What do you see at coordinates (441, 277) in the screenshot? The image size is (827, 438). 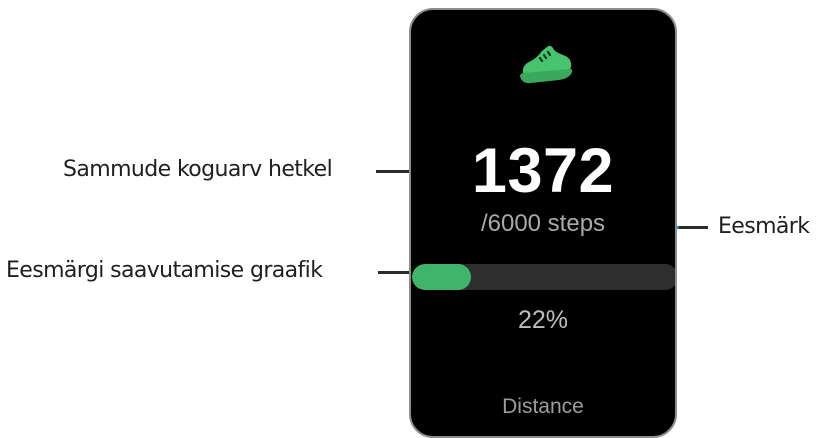 I see `goal-progress-fill` at bounding box center [441, 277].